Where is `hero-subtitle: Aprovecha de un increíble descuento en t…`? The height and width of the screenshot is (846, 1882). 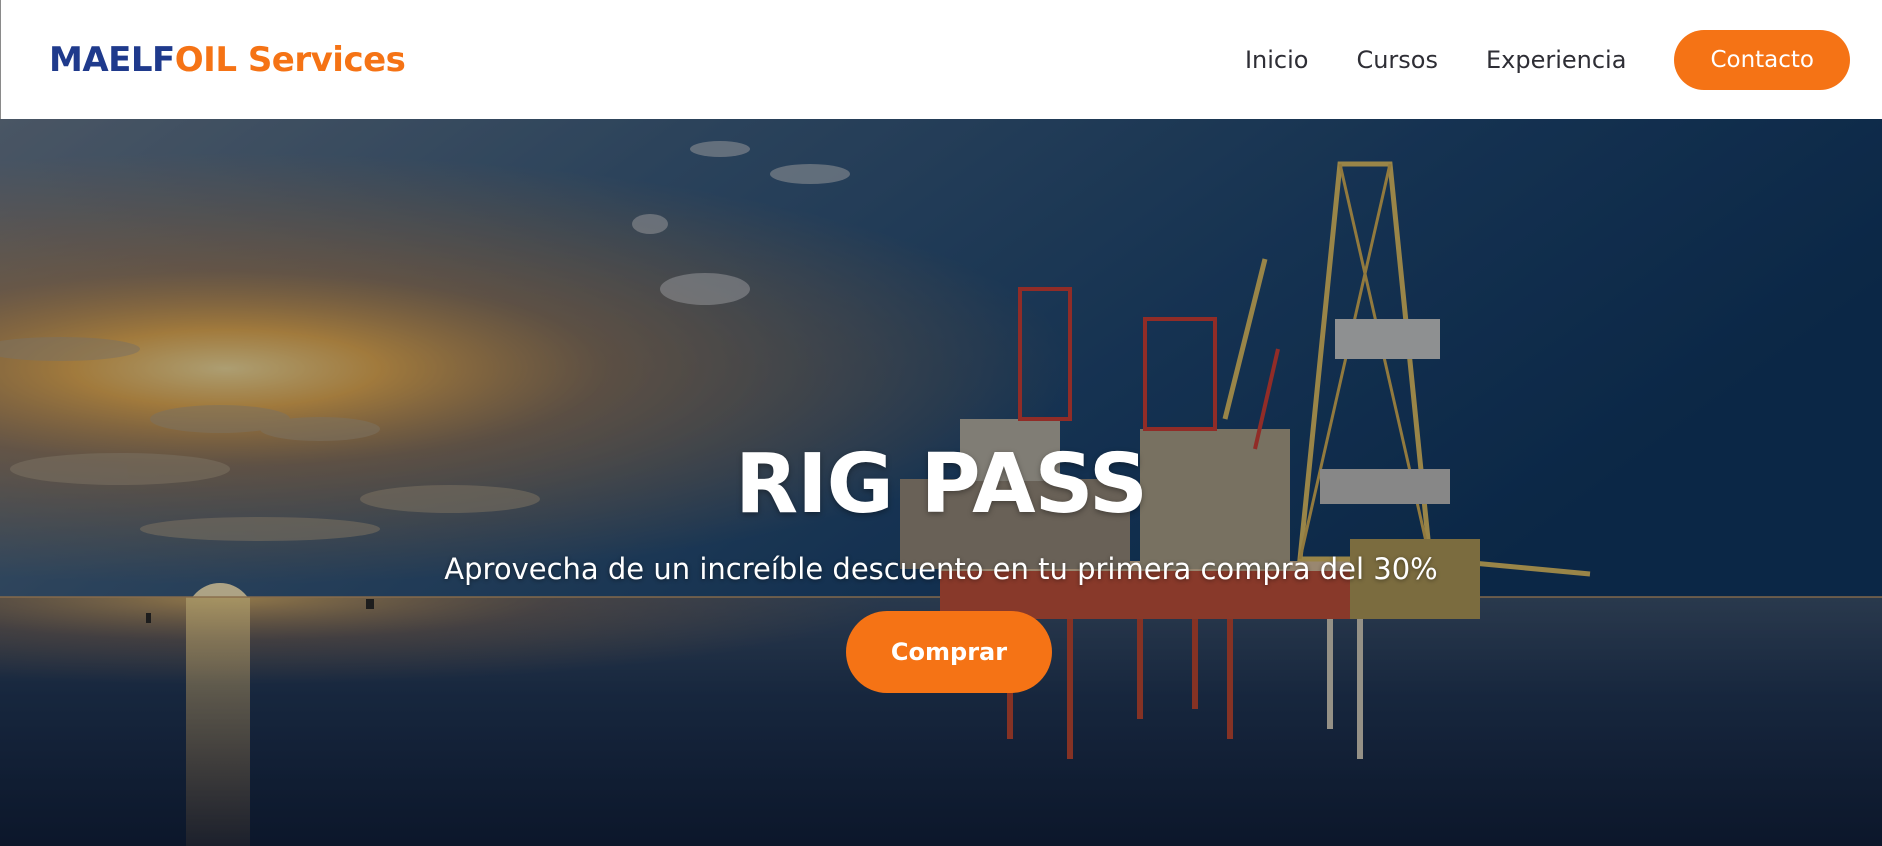
hero-subtitle: Aprovecha de un increíble descuento en t… is located at coordinates (941, 569).